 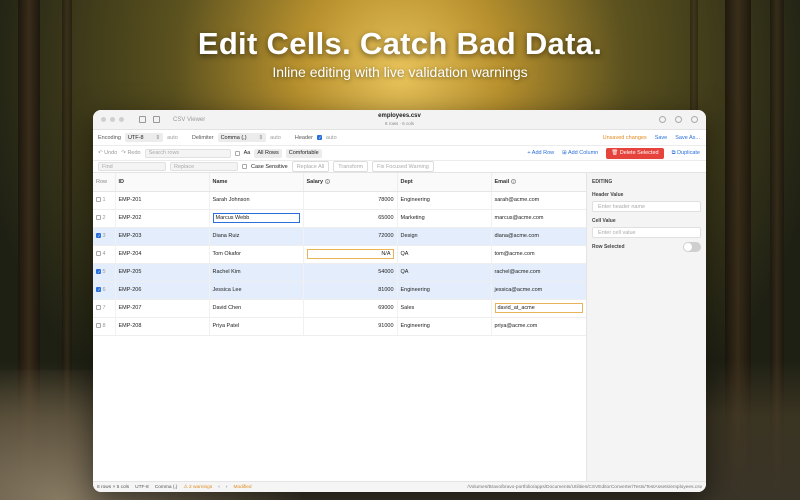 What do you see at coordinates (256, 182) in the screenshot?
I see `column-header-name: Name` at bounding box center [256, 182].